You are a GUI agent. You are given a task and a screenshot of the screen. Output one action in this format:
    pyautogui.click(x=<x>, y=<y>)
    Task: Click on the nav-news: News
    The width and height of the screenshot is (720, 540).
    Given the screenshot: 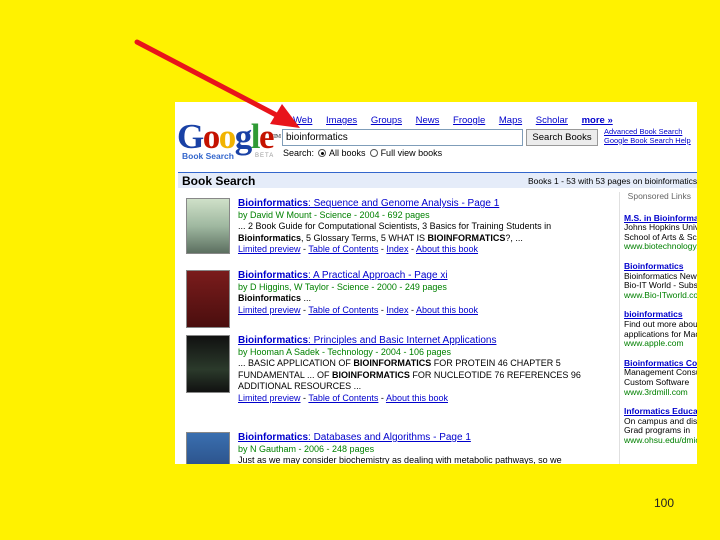 What is the action you would take?
    pyautogui.click(x=428, y=120)
    